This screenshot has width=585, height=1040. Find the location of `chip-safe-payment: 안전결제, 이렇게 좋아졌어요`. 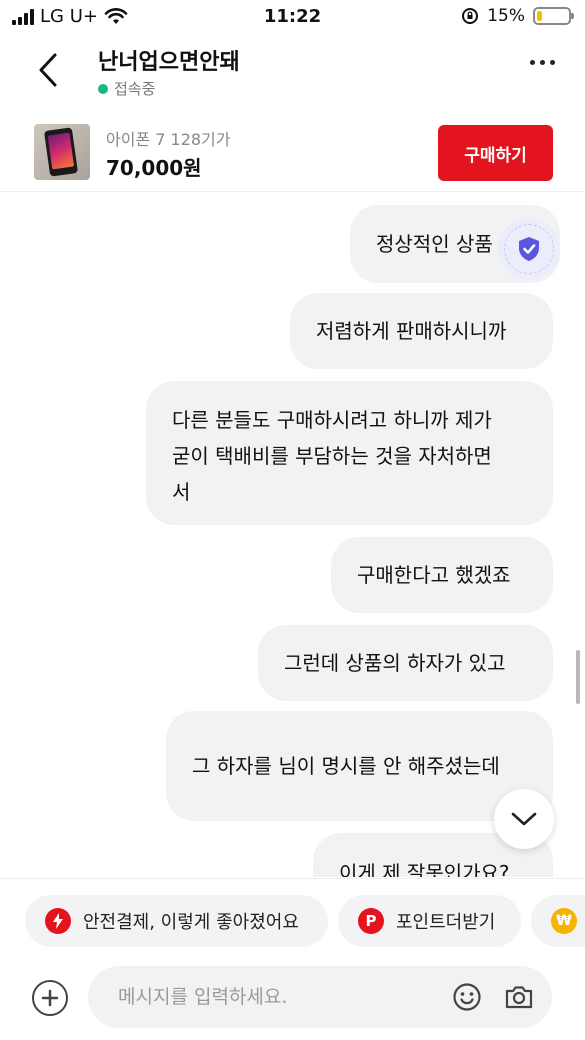

chip-safe-payment: 안전결제, 이렇게 좋아졌어요 is located at coordinates (176, 921).